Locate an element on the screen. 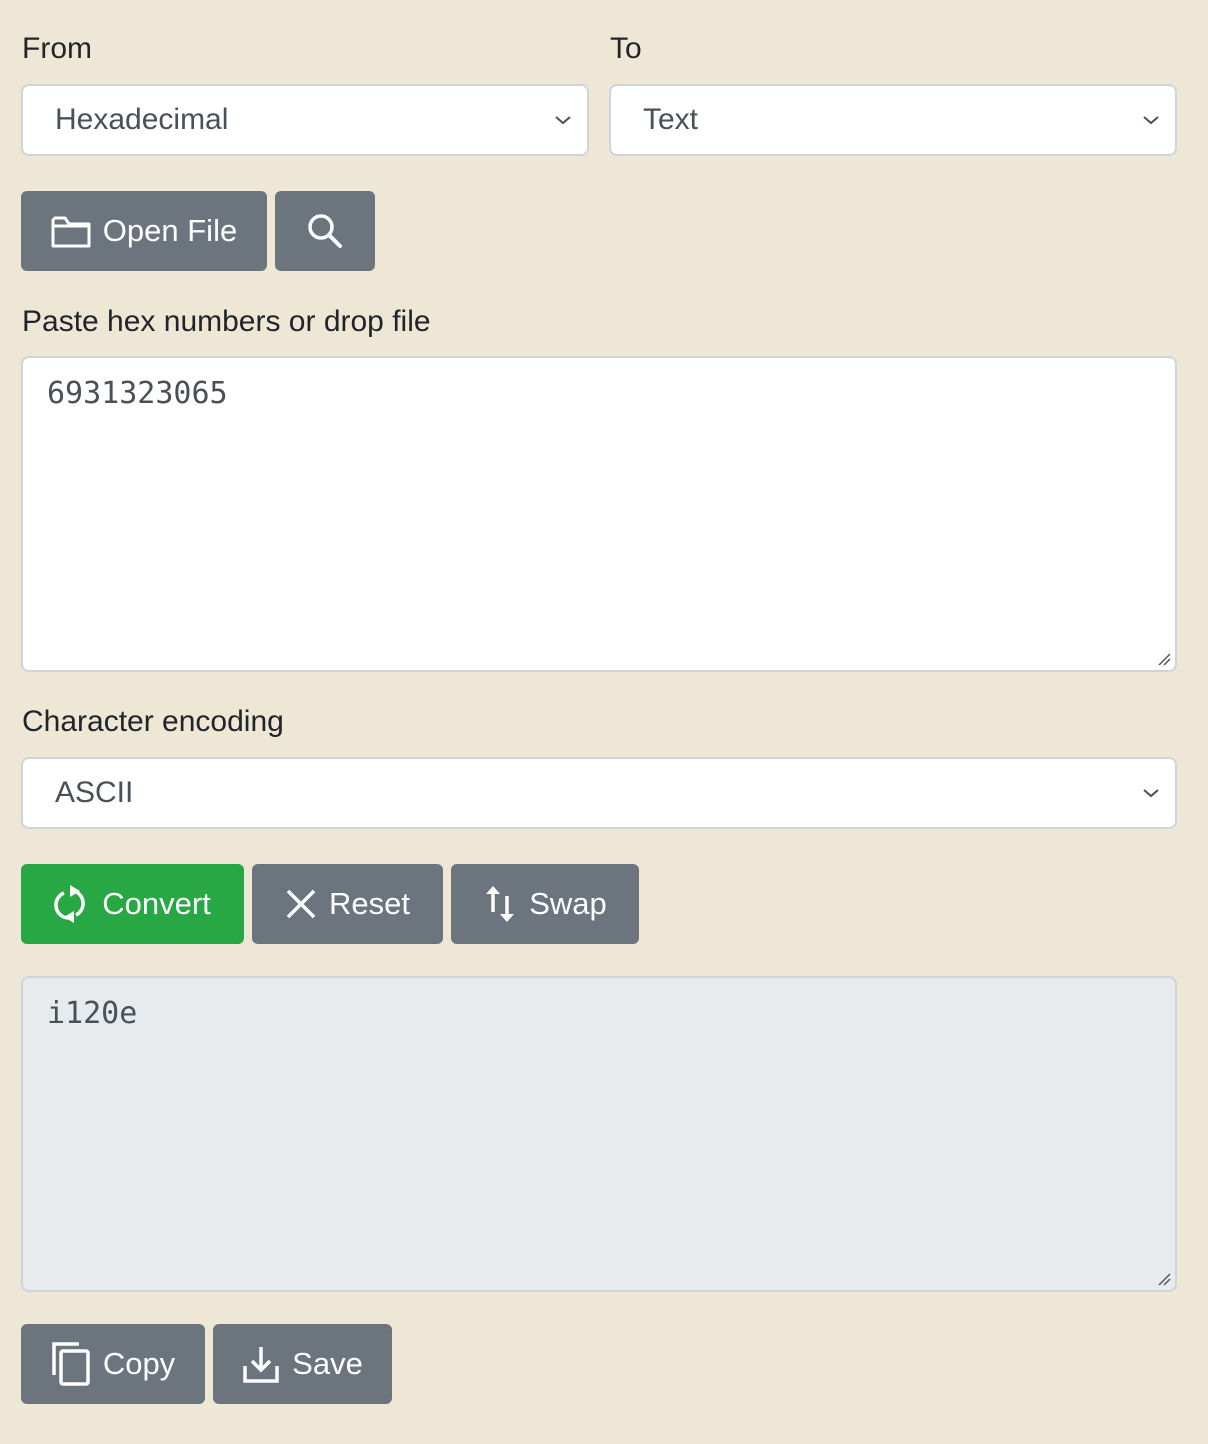 This screenshot has width=1208, height=1444. copy-label: Copy is located at coordinates (139, 1363).